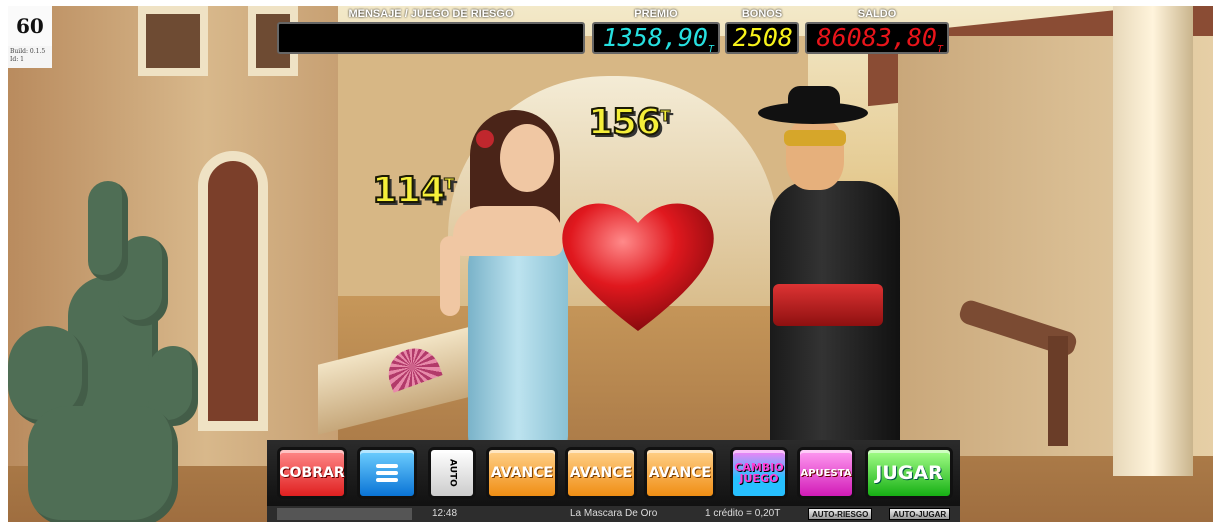 The height and width of the screenshot is (522, 1215). I want to click on saldo-display: 86083,80T, so click(877, 38).